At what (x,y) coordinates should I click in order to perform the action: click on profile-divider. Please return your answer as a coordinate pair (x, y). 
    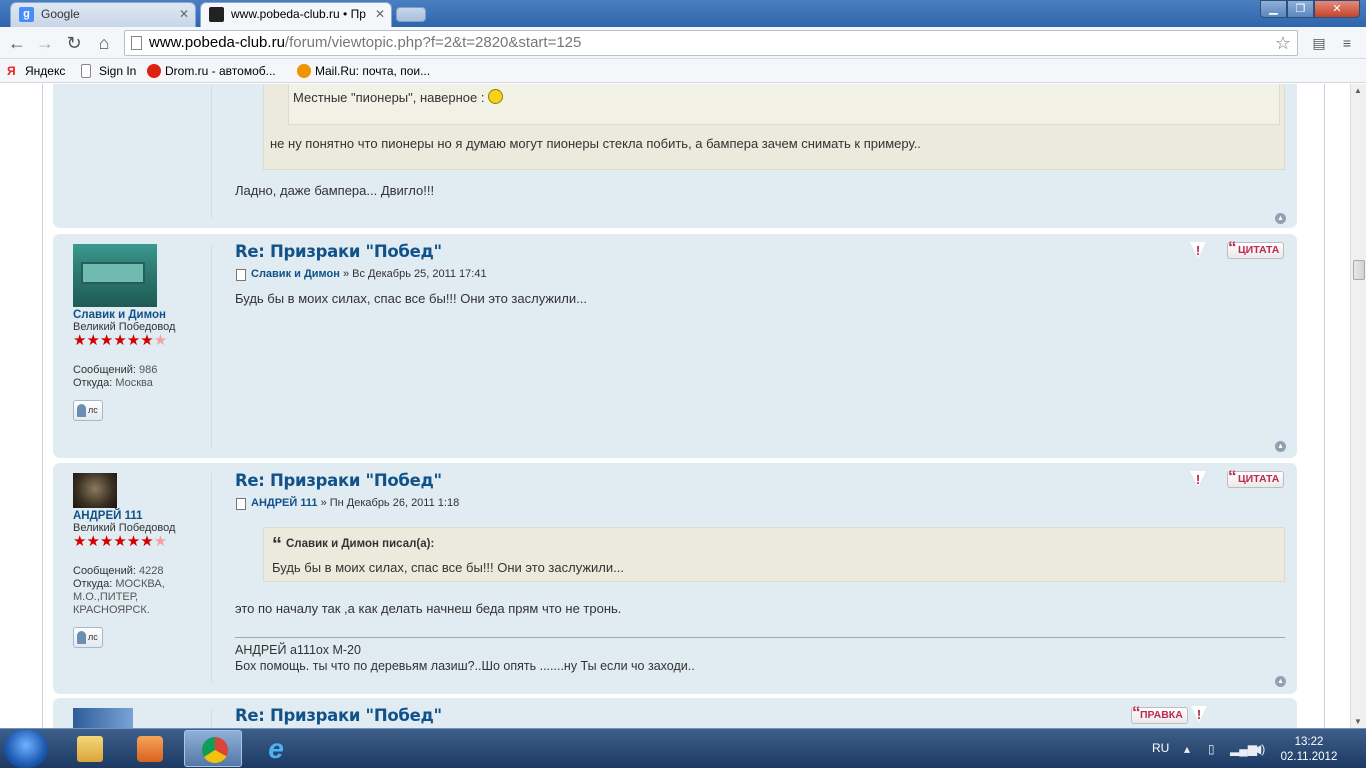
    Looking at the image, I should click on (211, 151).